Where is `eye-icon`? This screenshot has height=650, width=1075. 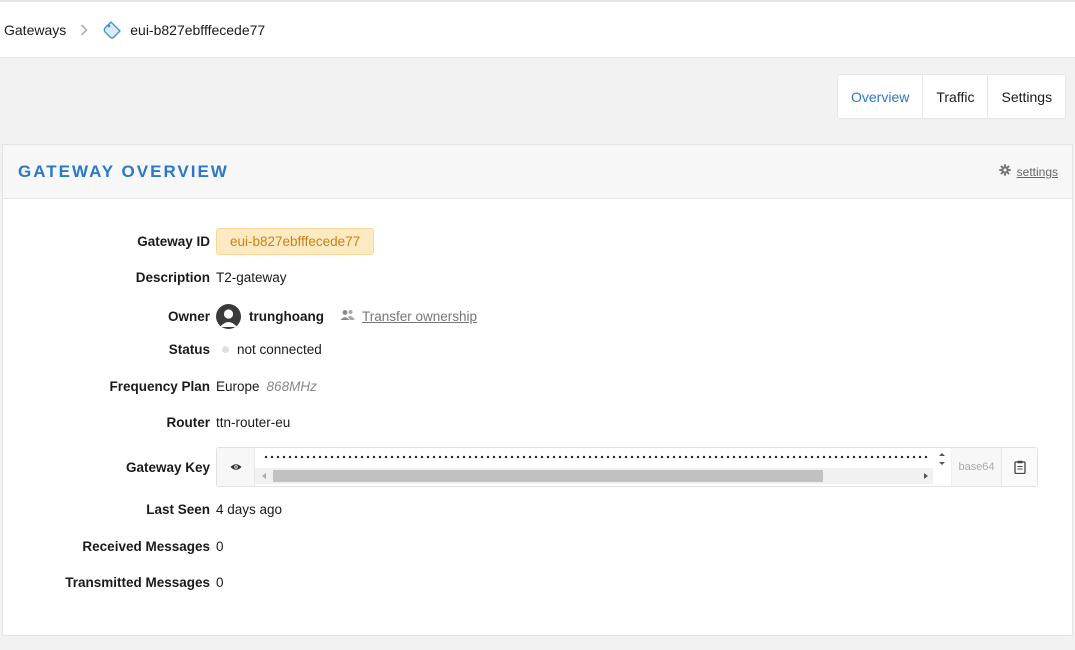 eye-icon is located at coordinates (236, 467).